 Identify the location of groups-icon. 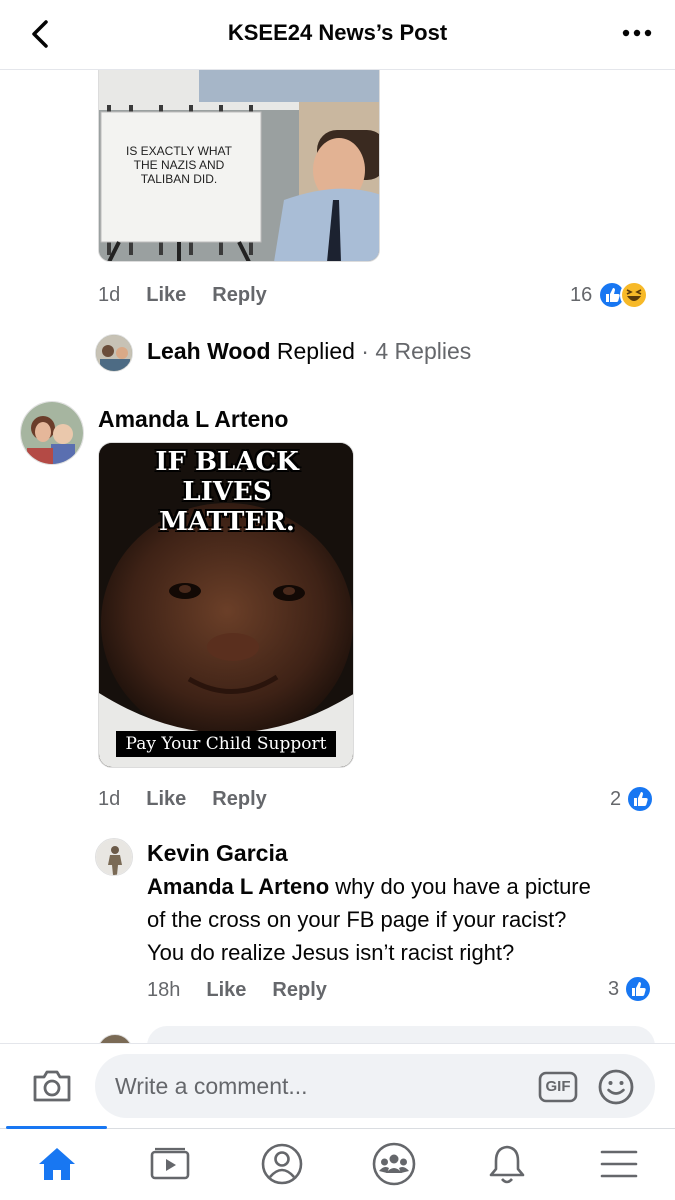
(394, 1164).